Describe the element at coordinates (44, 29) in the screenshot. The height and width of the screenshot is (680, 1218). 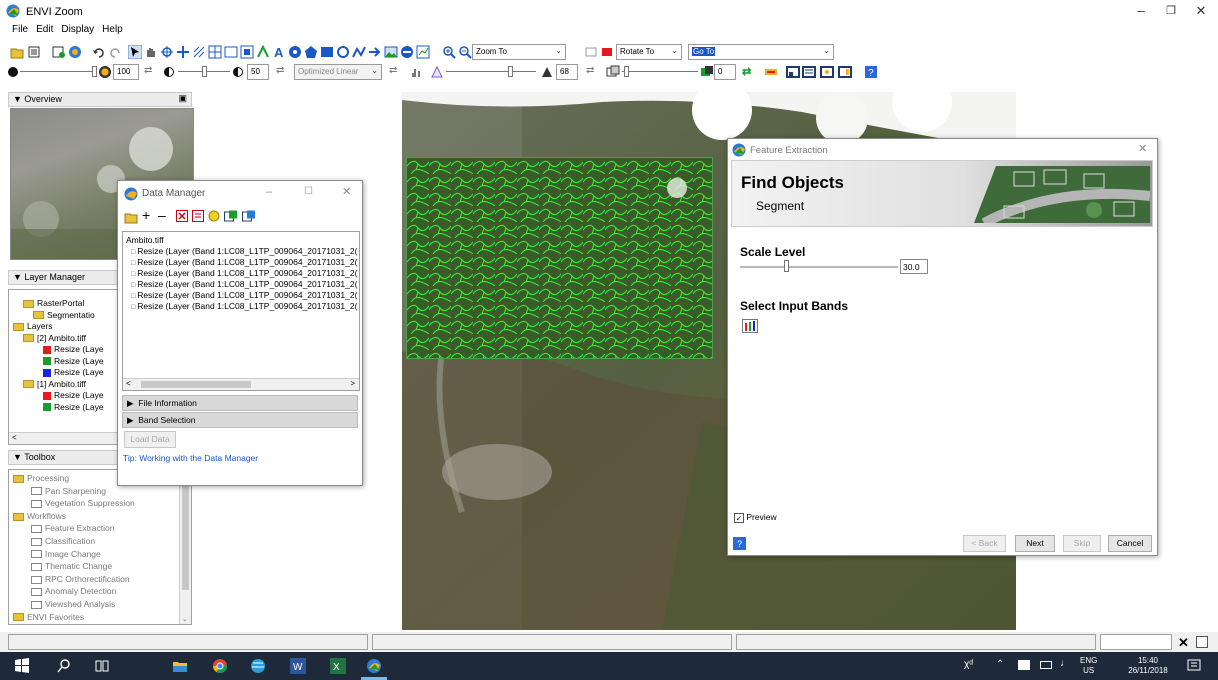
I see `menu-edit: Edit` at that location.